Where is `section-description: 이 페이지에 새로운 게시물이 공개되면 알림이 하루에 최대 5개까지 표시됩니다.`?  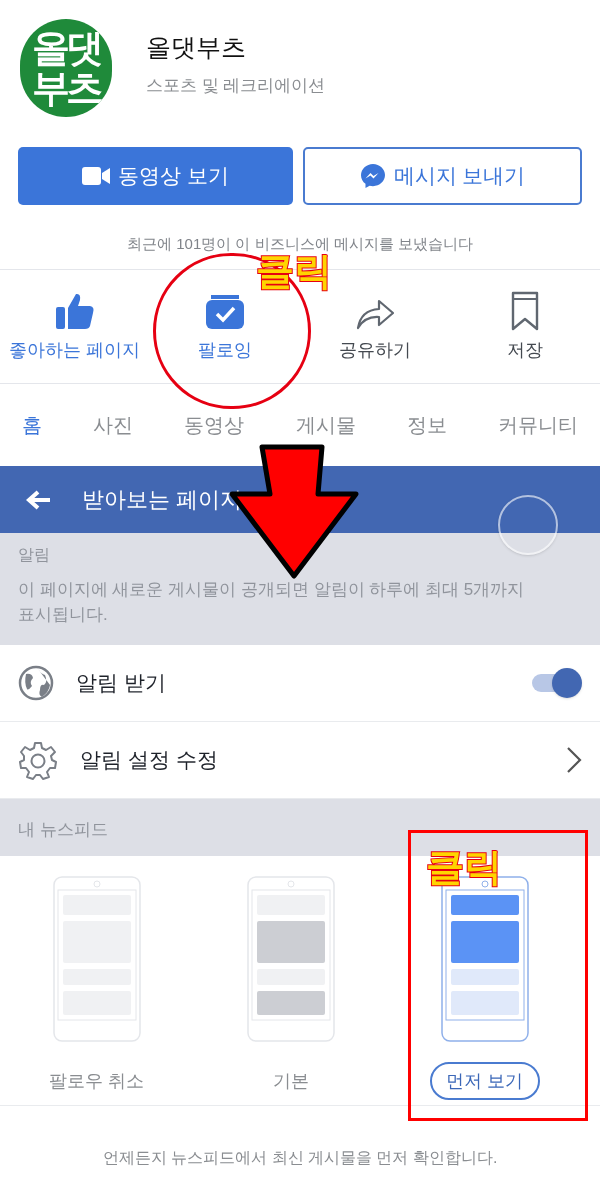 section-description: 이 페이지에 새로운 게시물이 공개되면 알림이 하루에 최대 5개까지 표시됩니다. is located at coordinates (272, 602).